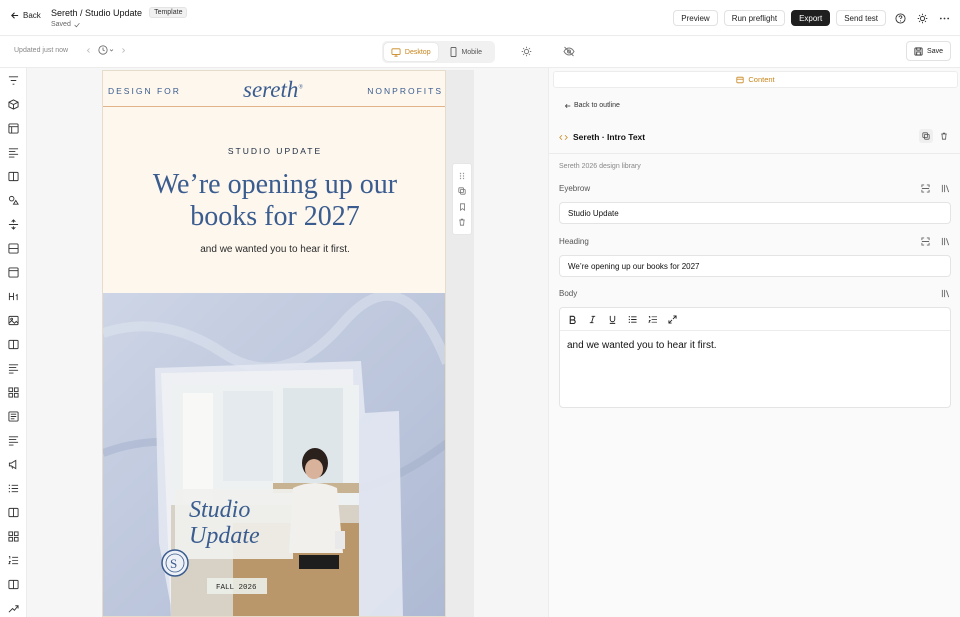  I want to click on document-title: Sereth / Studio Update, so click(96, 13).